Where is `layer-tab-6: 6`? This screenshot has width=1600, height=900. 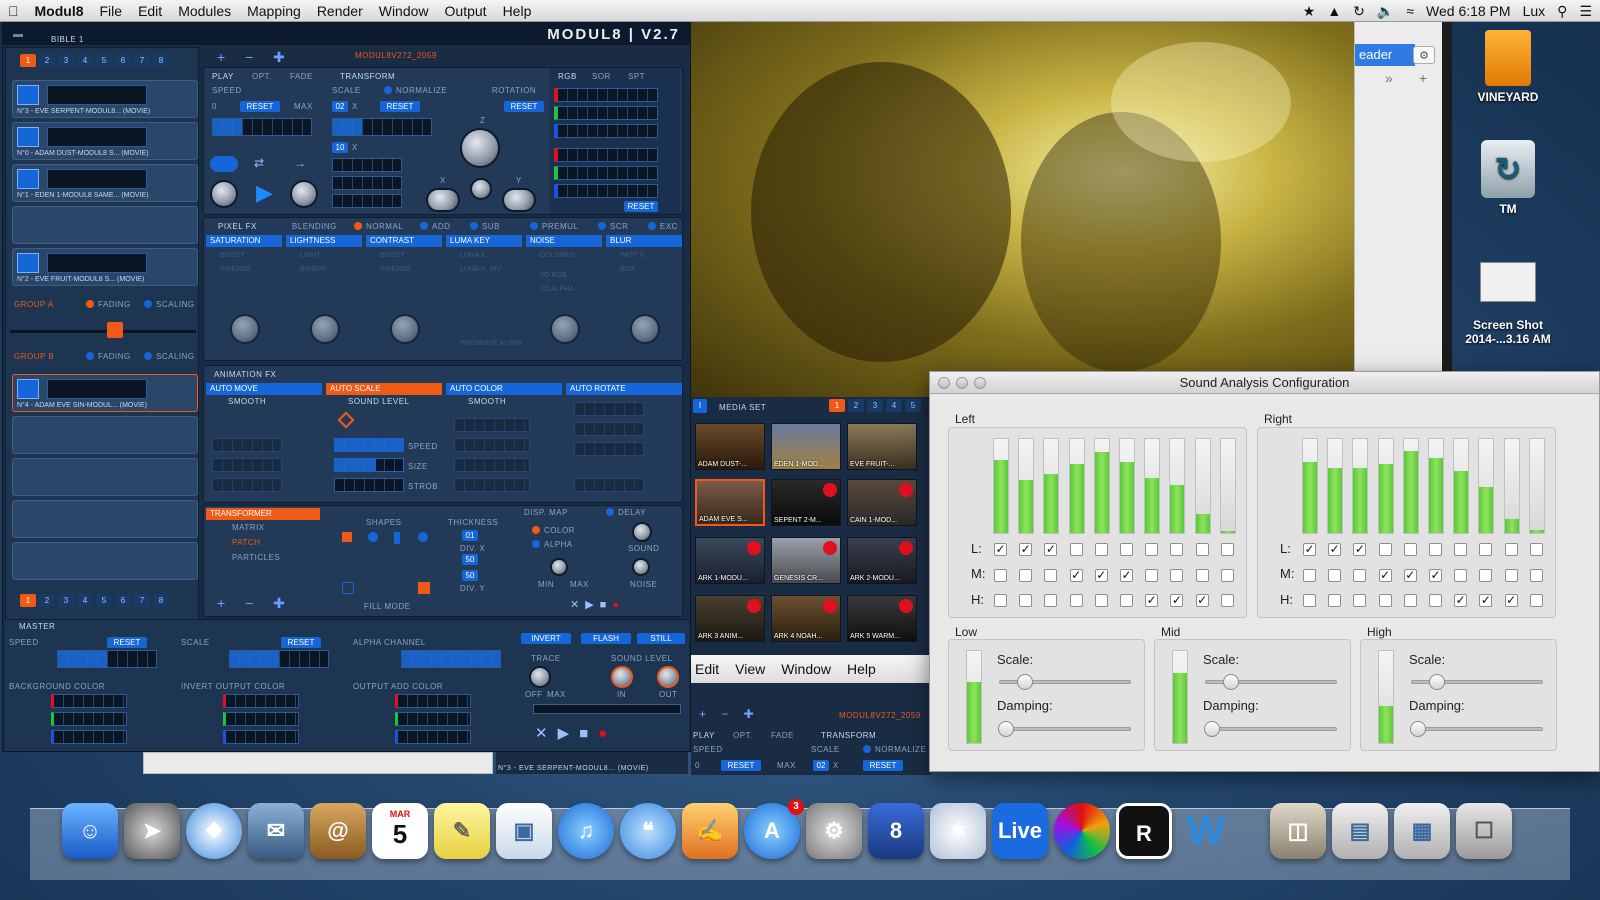
layer-tab-6: 6 is located at coordinates (123, 60).